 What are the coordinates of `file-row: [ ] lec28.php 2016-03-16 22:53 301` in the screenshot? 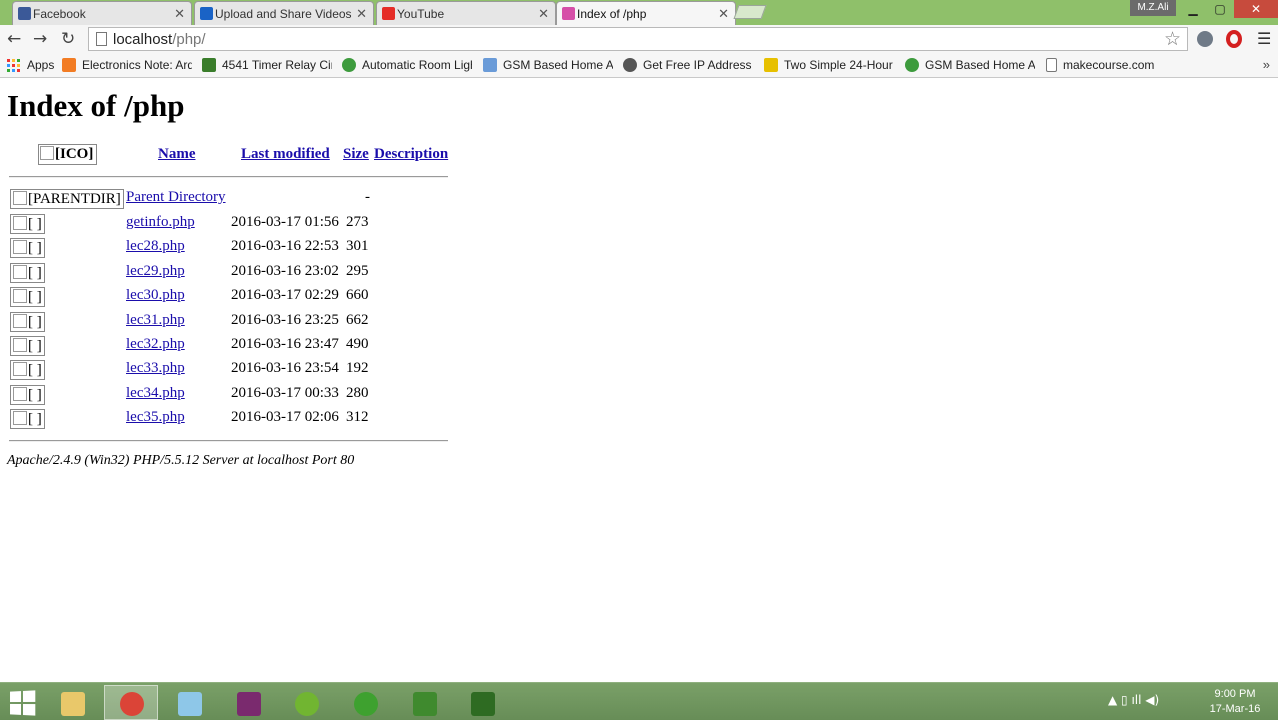 It's located at (250, 250).